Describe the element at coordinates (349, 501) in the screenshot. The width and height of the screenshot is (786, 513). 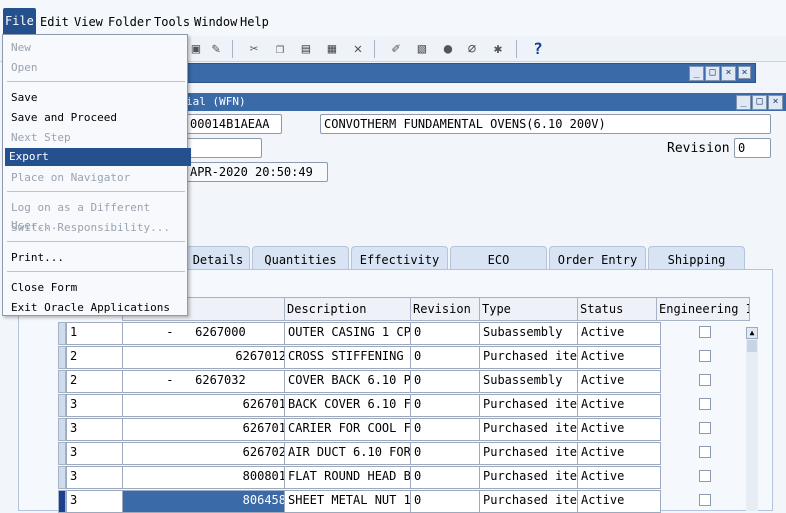
I see `description-cell: SHEET METAL NUT 1` at that location.